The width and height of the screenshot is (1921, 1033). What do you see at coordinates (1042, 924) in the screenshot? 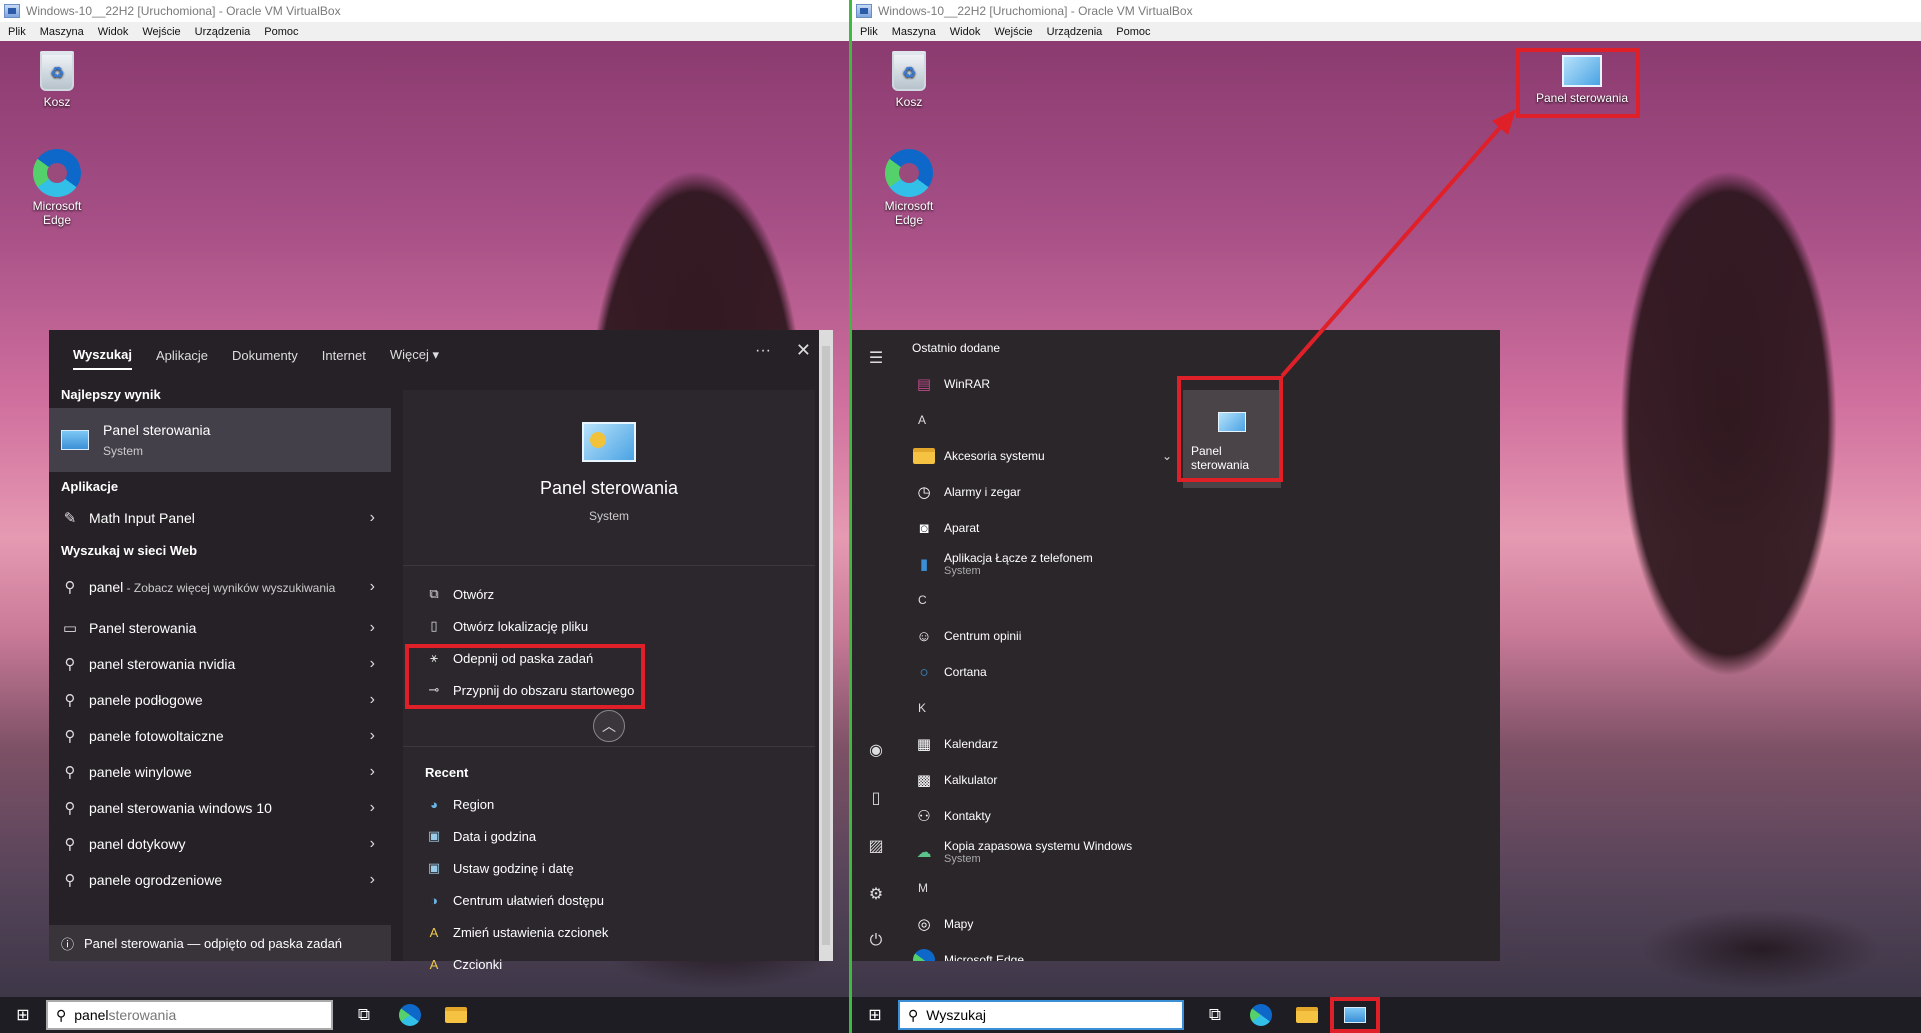
I see `app-mapy: ◎ Mapy` at bounding box center [1042, 924].